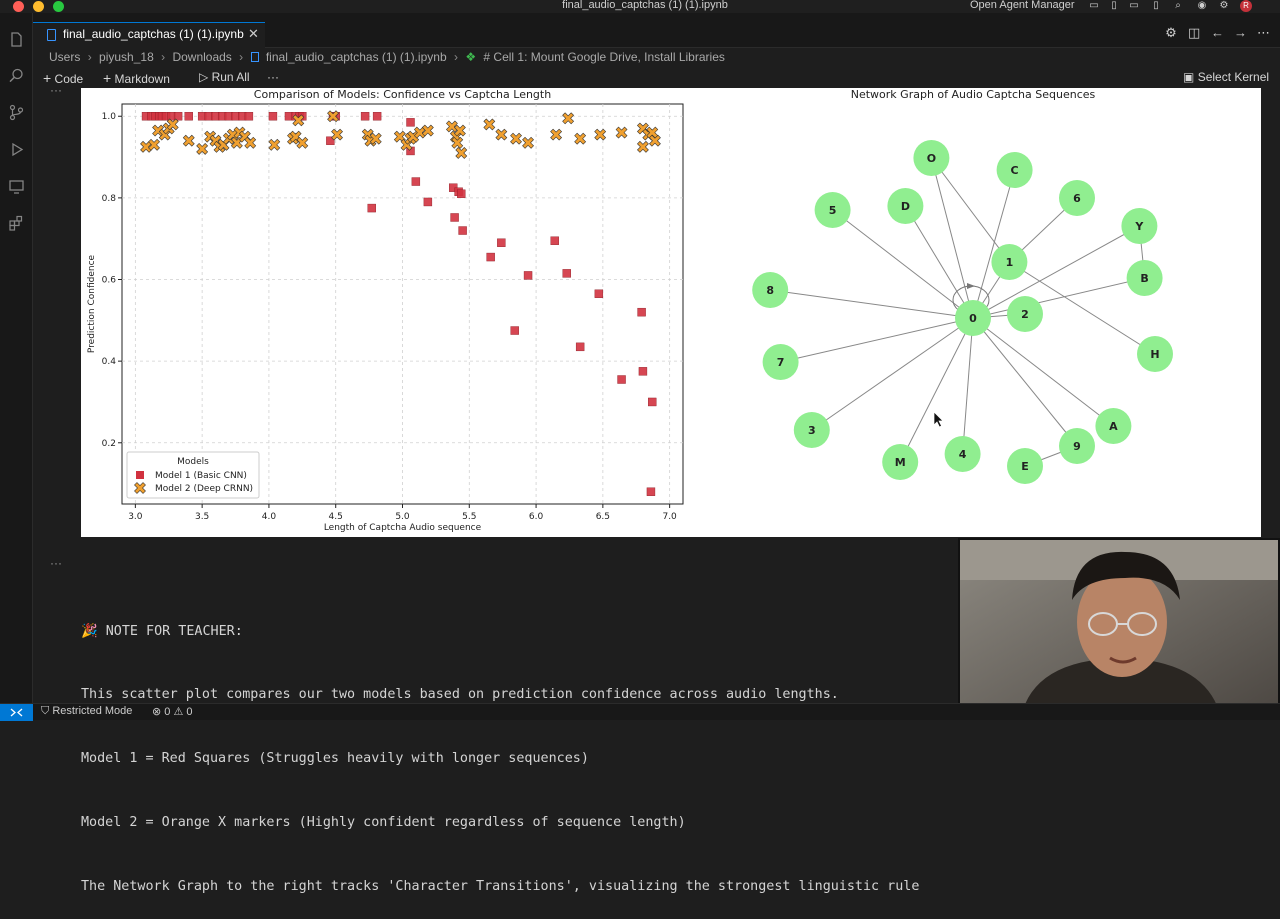  What do you see at coordinates (1114, 6) in the screenshot?
I see `panel-toggle-icon: ▯` at bounding box center [1114, 6].